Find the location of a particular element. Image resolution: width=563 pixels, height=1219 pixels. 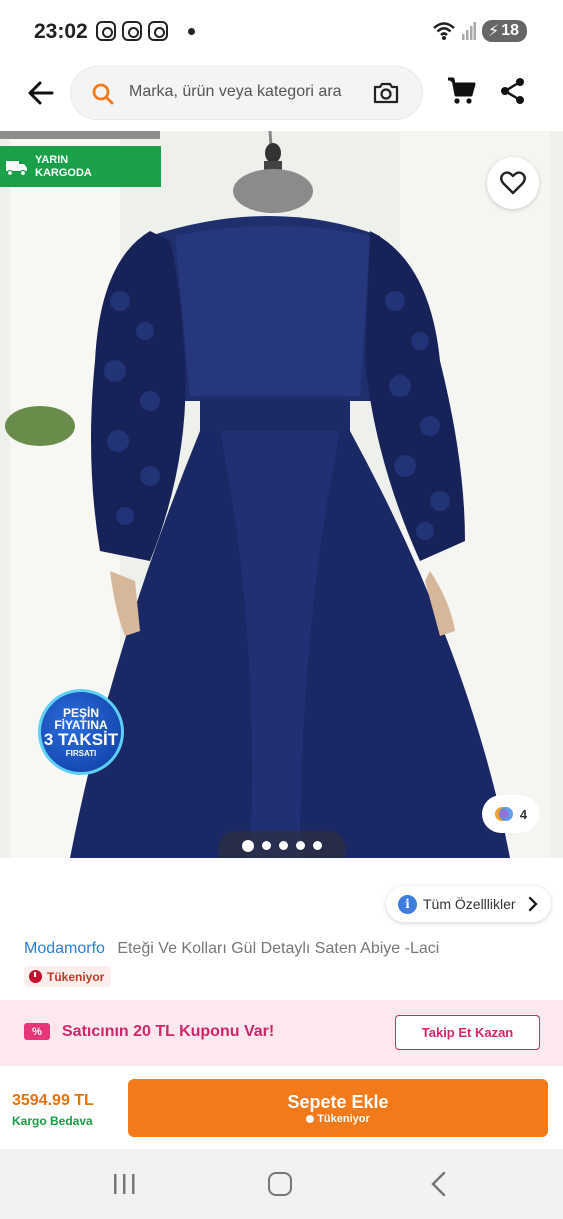

installment-badge: PEŞİN FİYATINA 3 TAKSİT FIRSATI is located at coordinates (81, 732).